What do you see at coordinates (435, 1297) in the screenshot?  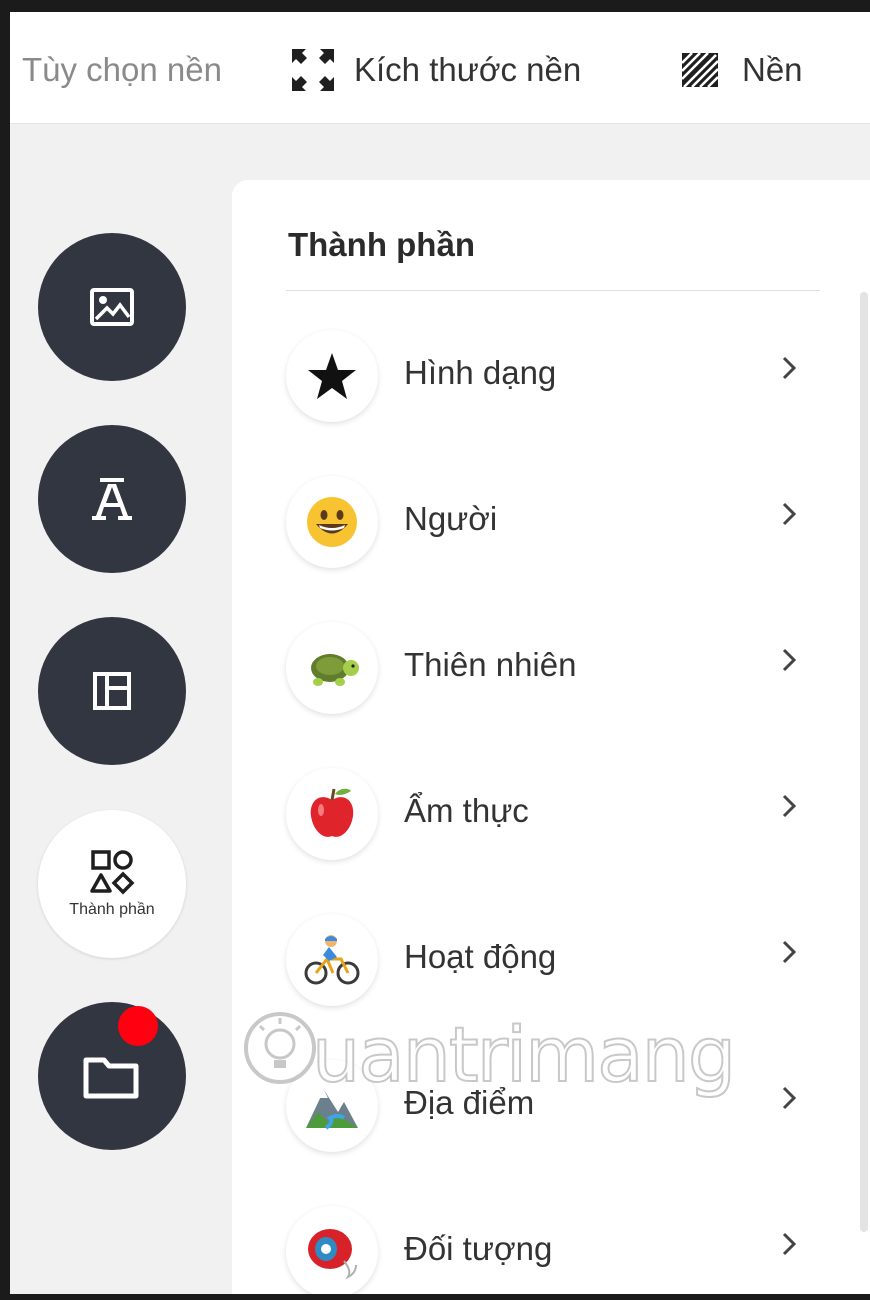 I see `window-frame-bottom` at bounding box center [435, 1297].